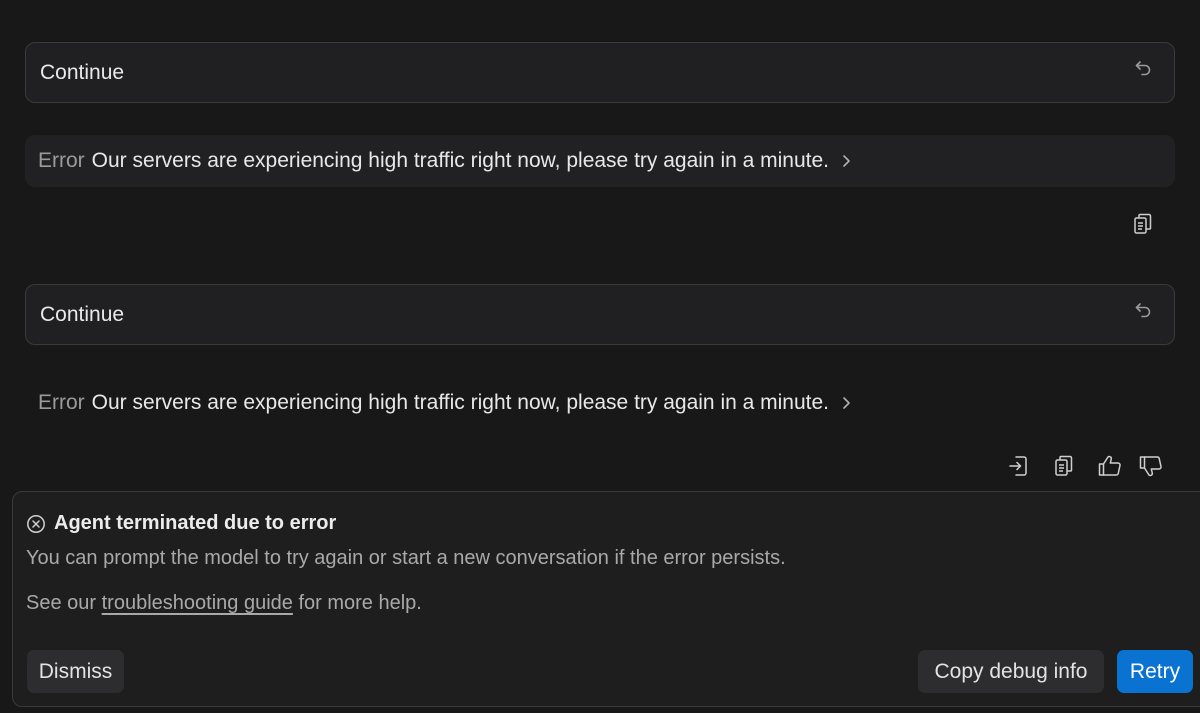 The height and width of the screenshot is (713, 1200). Describe the element at coordinates (1110, 466) in the screenshot. I see `thumbs-up-icon` at that location.